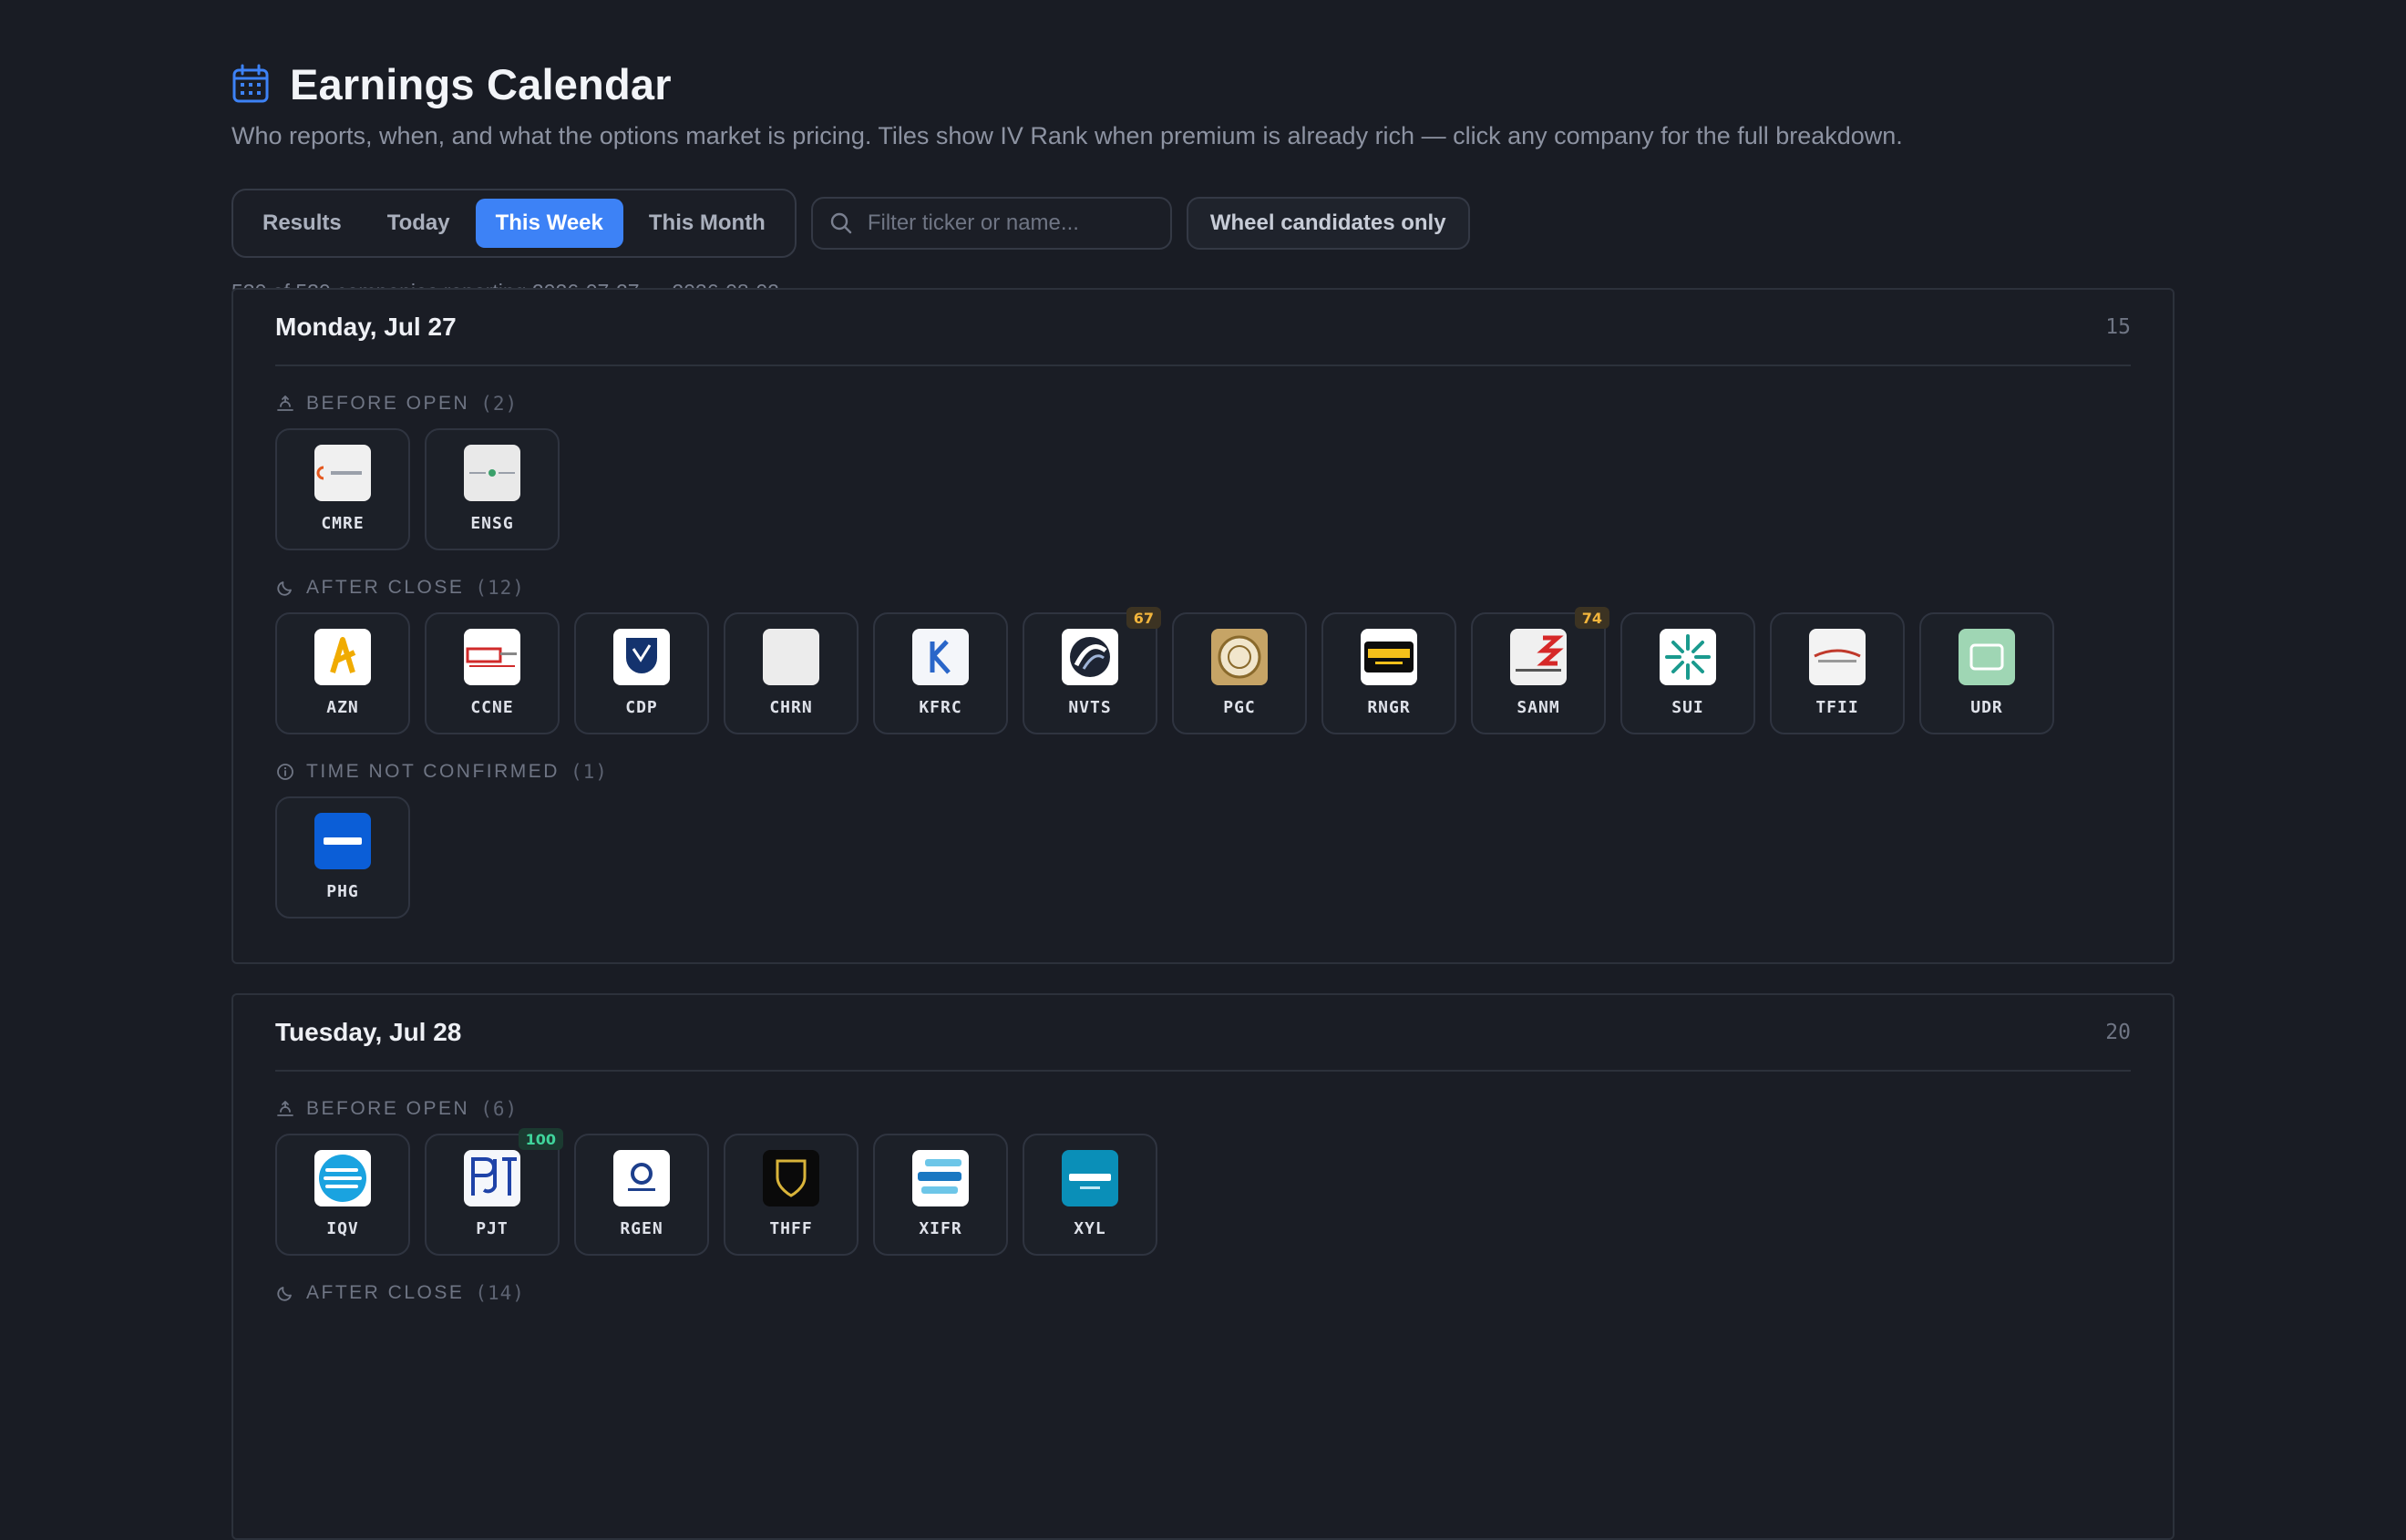 The height and width of the screenshot is (1540, 2406). Describe the element at coordinates (641, 1228) in the screenshot. I see `ticker-label: RGEN` at that location.